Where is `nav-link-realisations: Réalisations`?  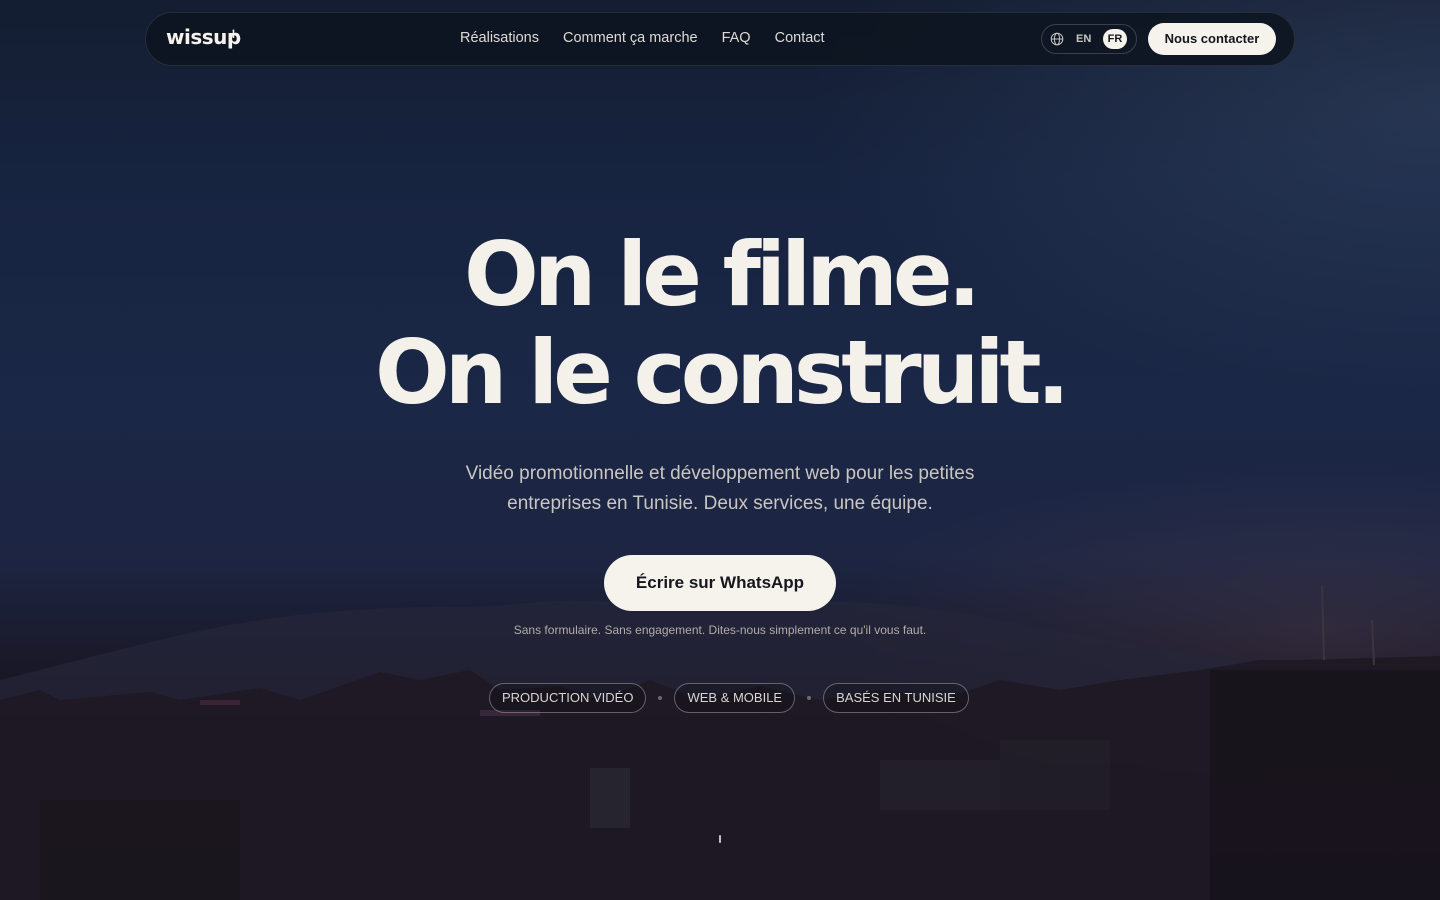 nav-link-realisations: Réalisations is located at coordinates (499, 38).